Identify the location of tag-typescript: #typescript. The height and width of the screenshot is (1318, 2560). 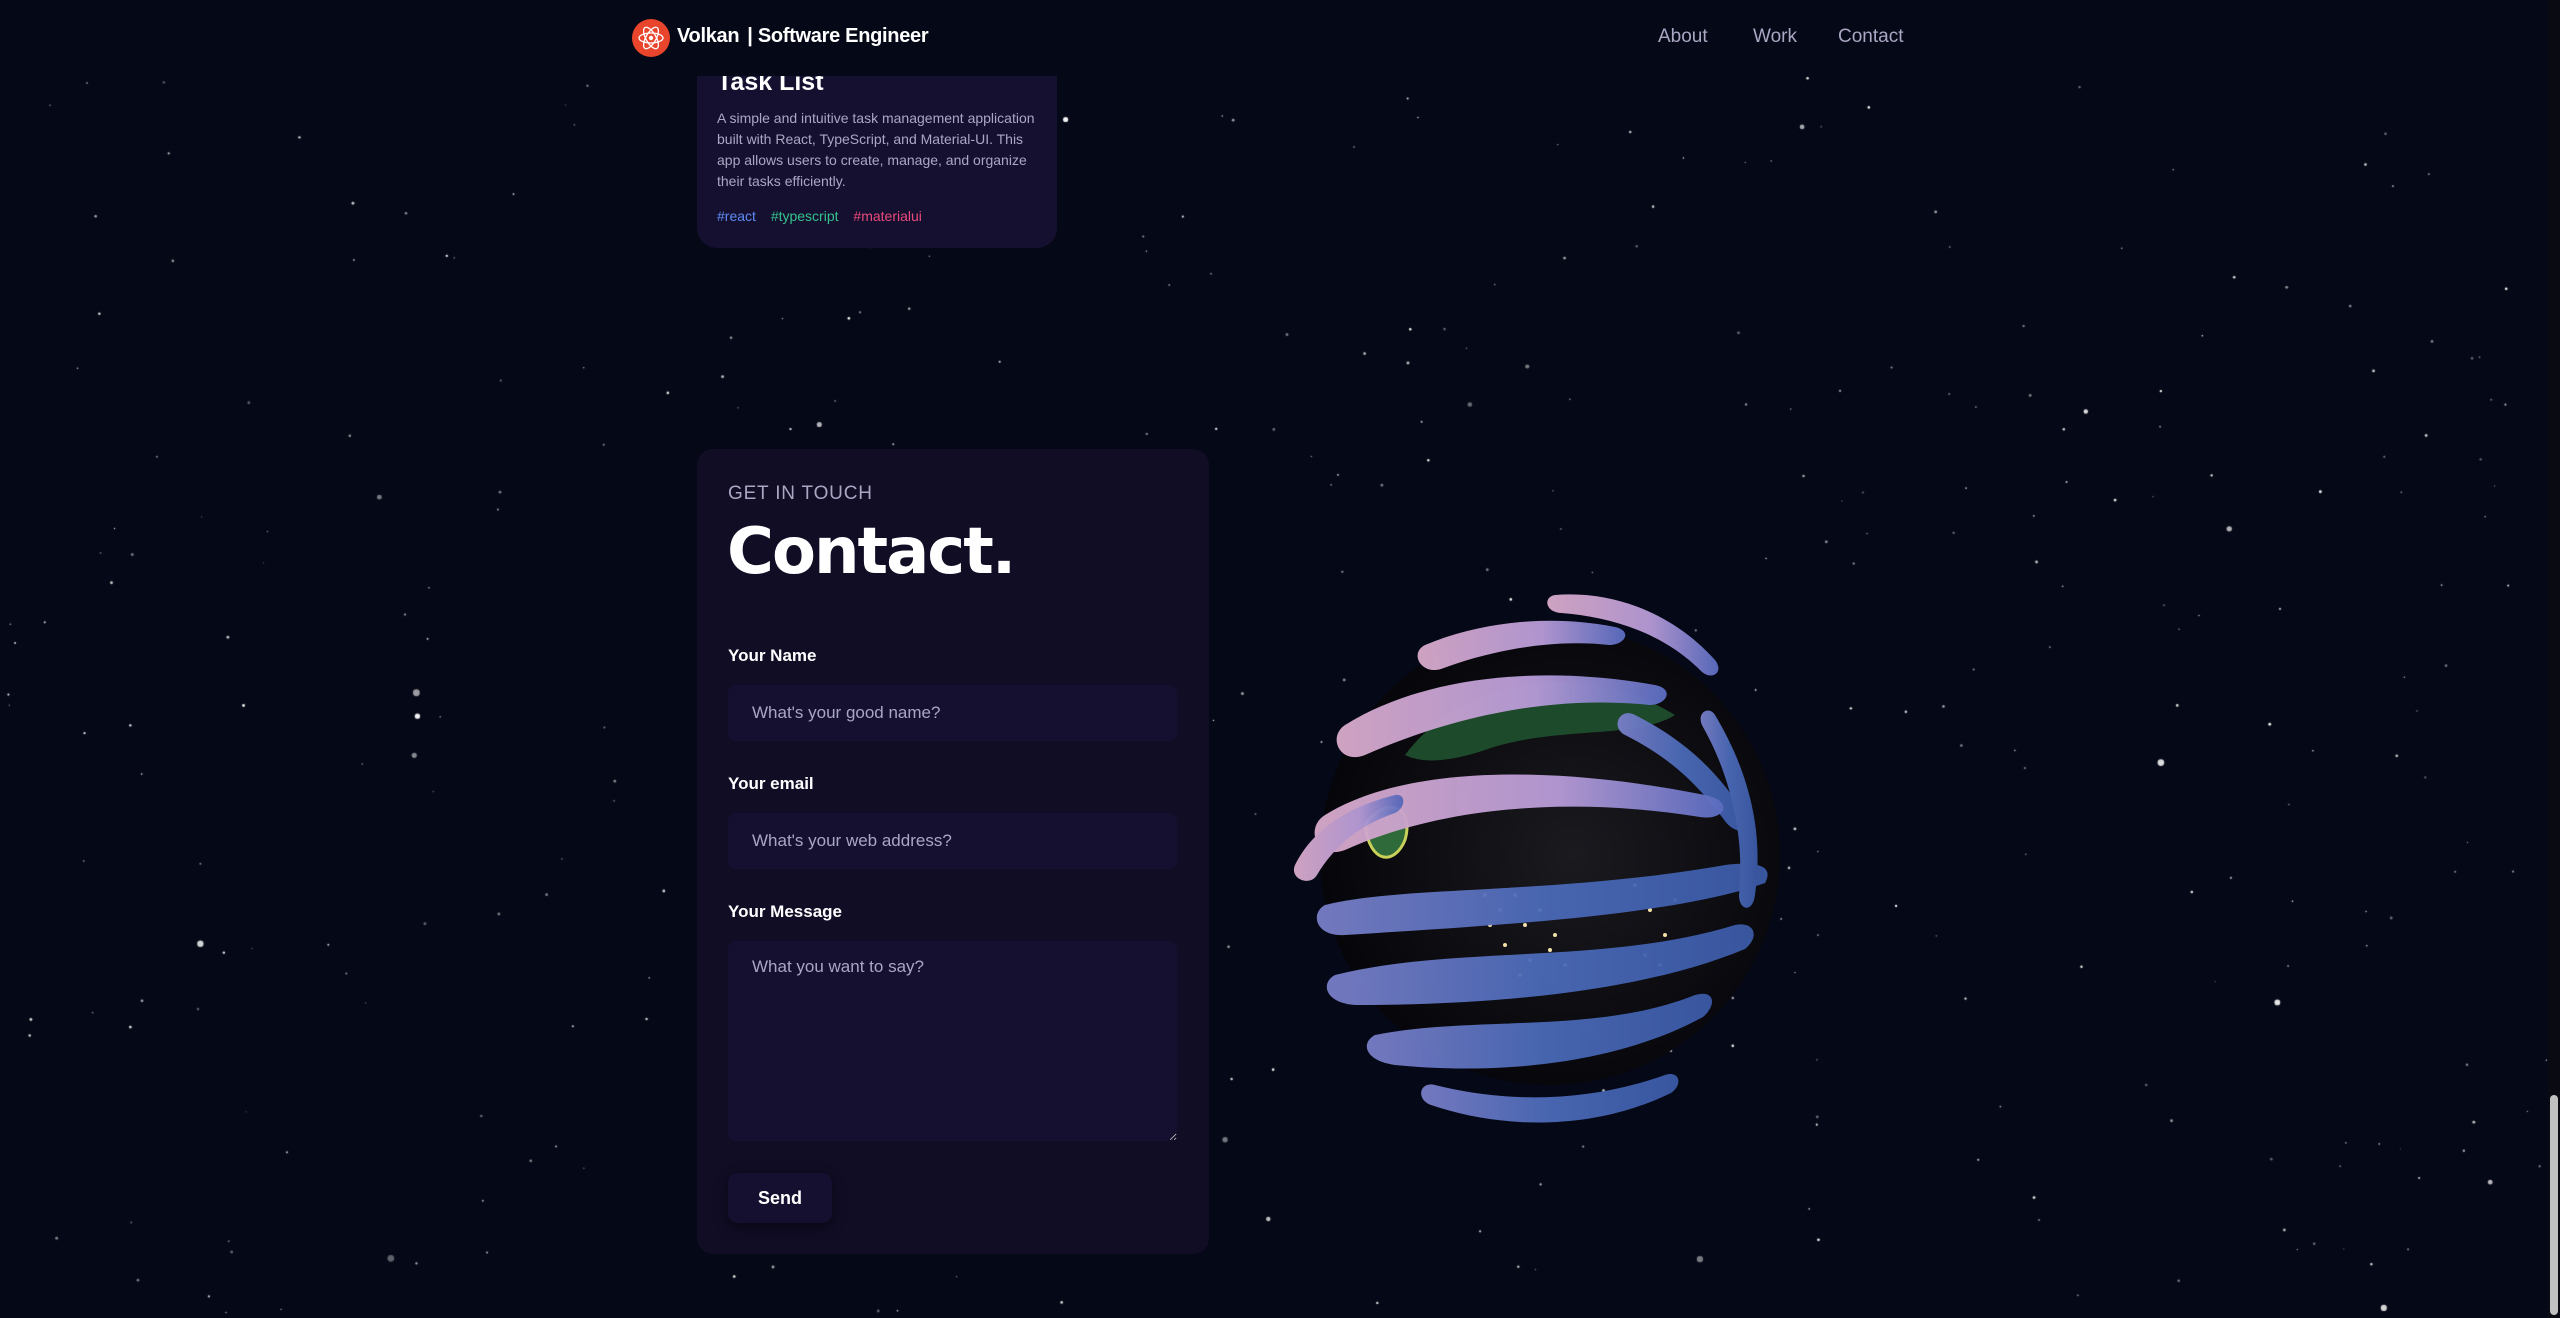
(804, 216).